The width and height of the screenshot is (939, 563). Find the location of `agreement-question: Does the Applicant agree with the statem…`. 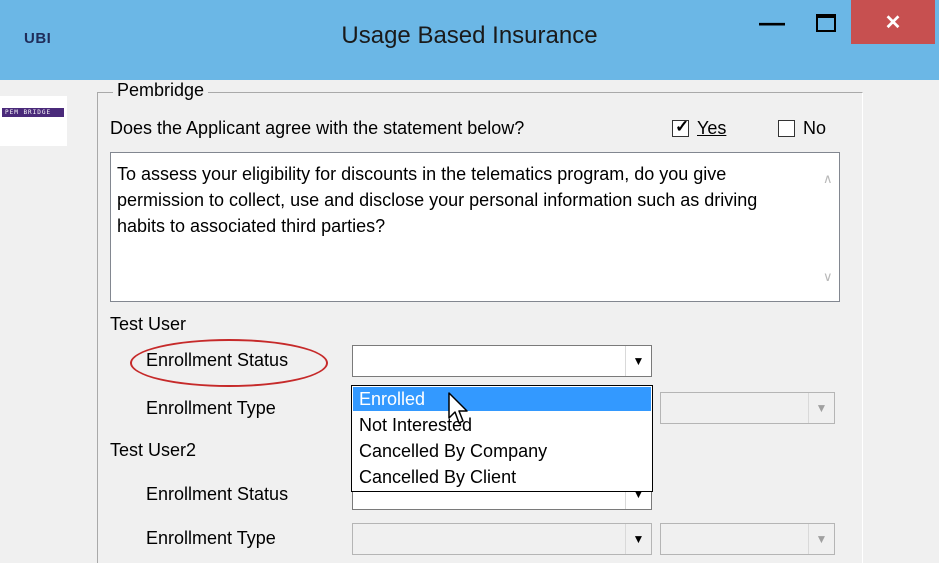

agreement-question: Does the Applicant agree with the statem… is located at coordinates (317, 128).